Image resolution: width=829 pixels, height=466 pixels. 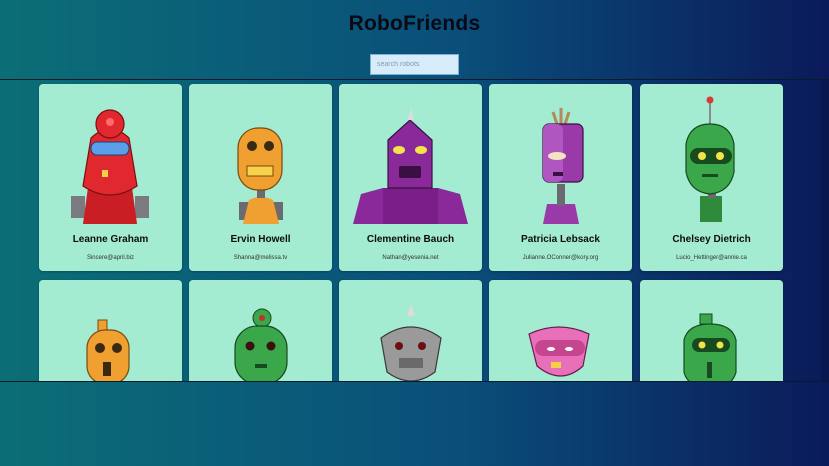 I want to click on page-title: RoboFriends, so click(x=414, y=23).